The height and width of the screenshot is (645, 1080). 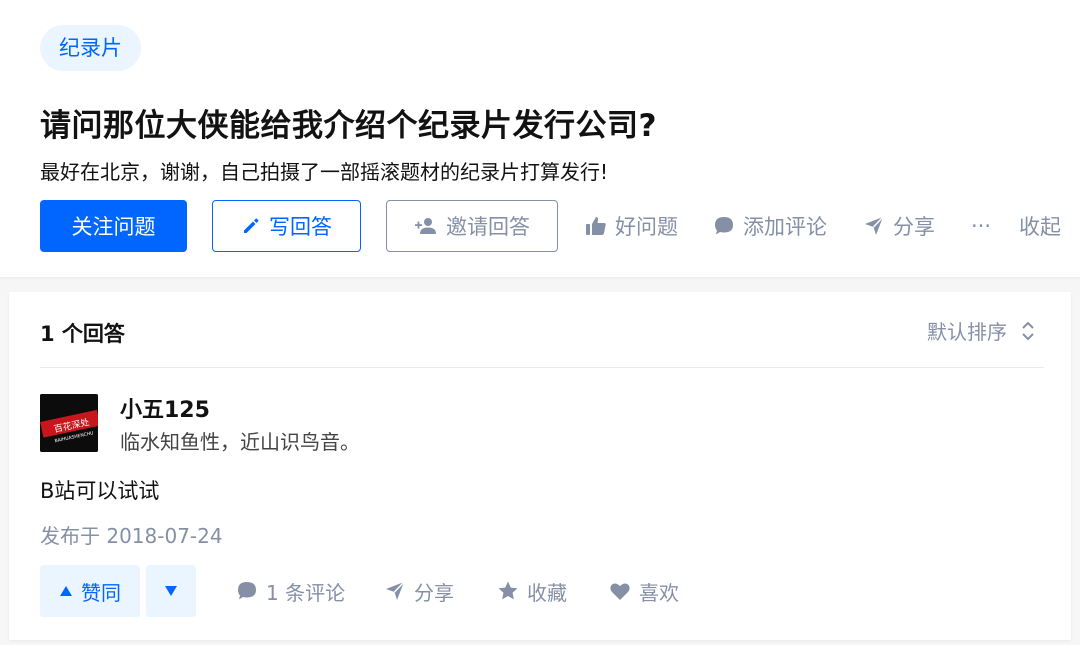 What do you see at coordinates (101, 592) in the screenshot?
I see `upvote-label: 赞同` at bounding box center [101, 592].